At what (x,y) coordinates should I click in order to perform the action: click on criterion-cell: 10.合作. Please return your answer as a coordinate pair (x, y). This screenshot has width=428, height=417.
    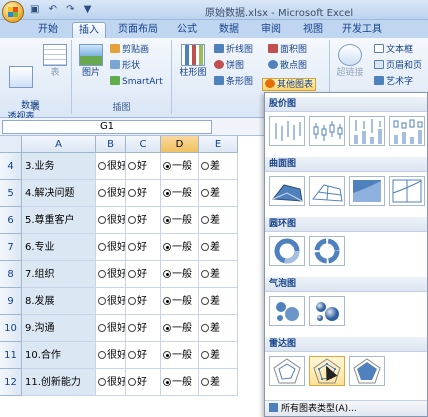
    Looking at the image, I should click on (59, 355).